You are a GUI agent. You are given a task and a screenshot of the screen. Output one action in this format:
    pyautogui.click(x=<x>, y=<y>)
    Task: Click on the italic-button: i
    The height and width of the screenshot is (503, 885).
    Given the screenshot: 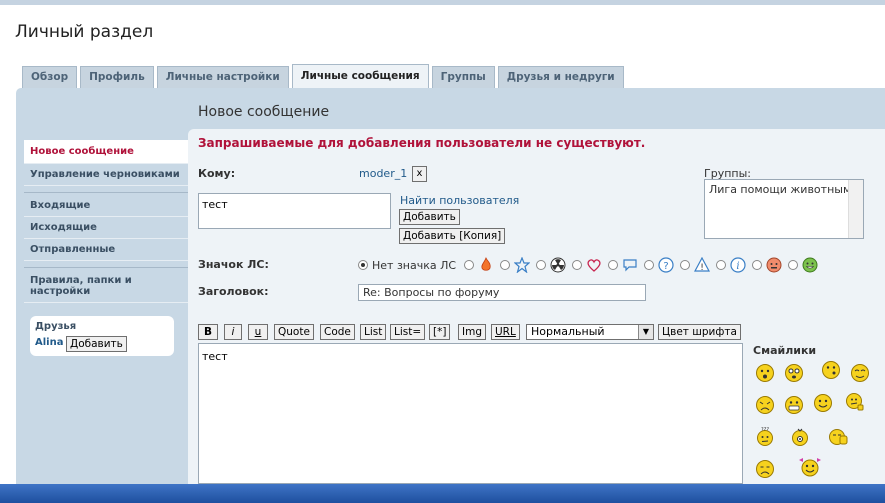 What is the action you would take?
    pyautogui.click(x=233, y=332)
    